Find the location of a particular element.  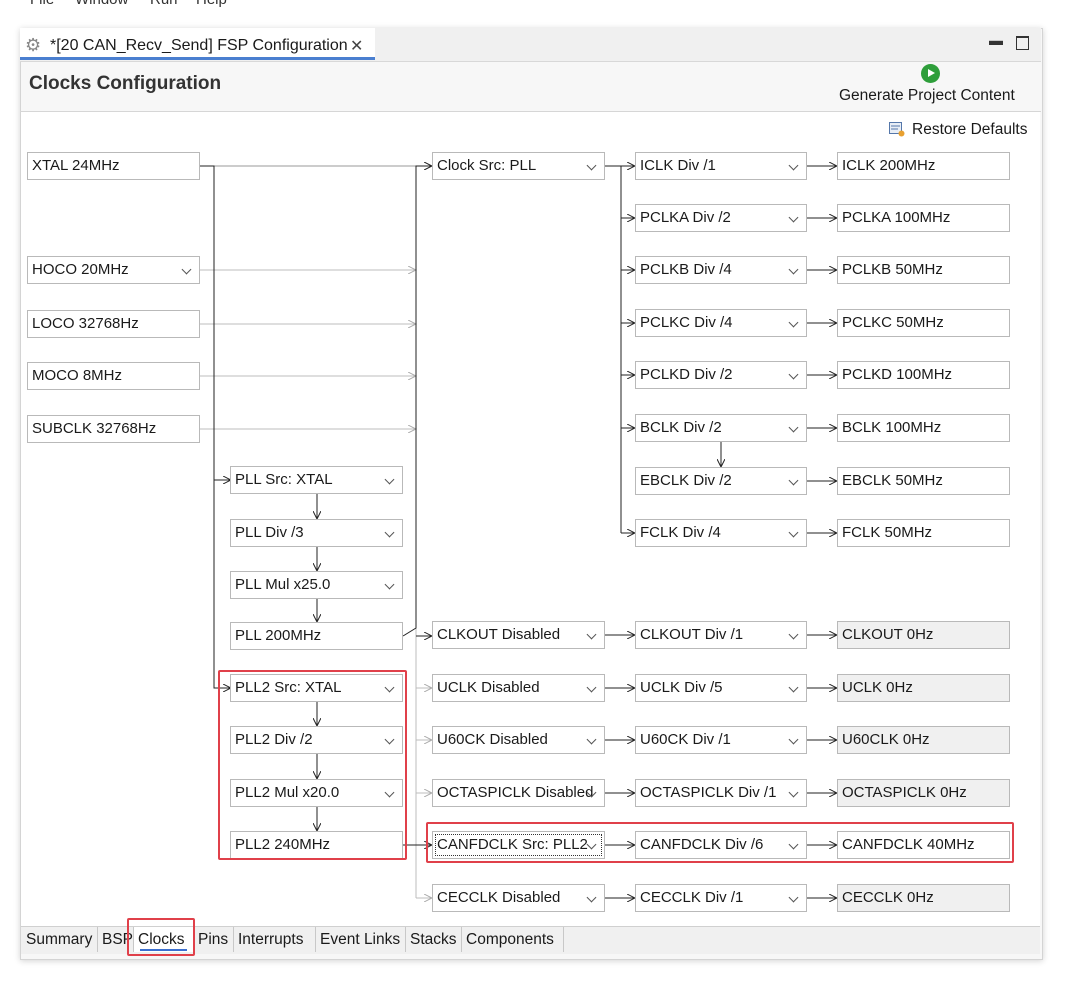

cecclk-src-select: CECCLK Disabled is located at coordinates (518, 898).